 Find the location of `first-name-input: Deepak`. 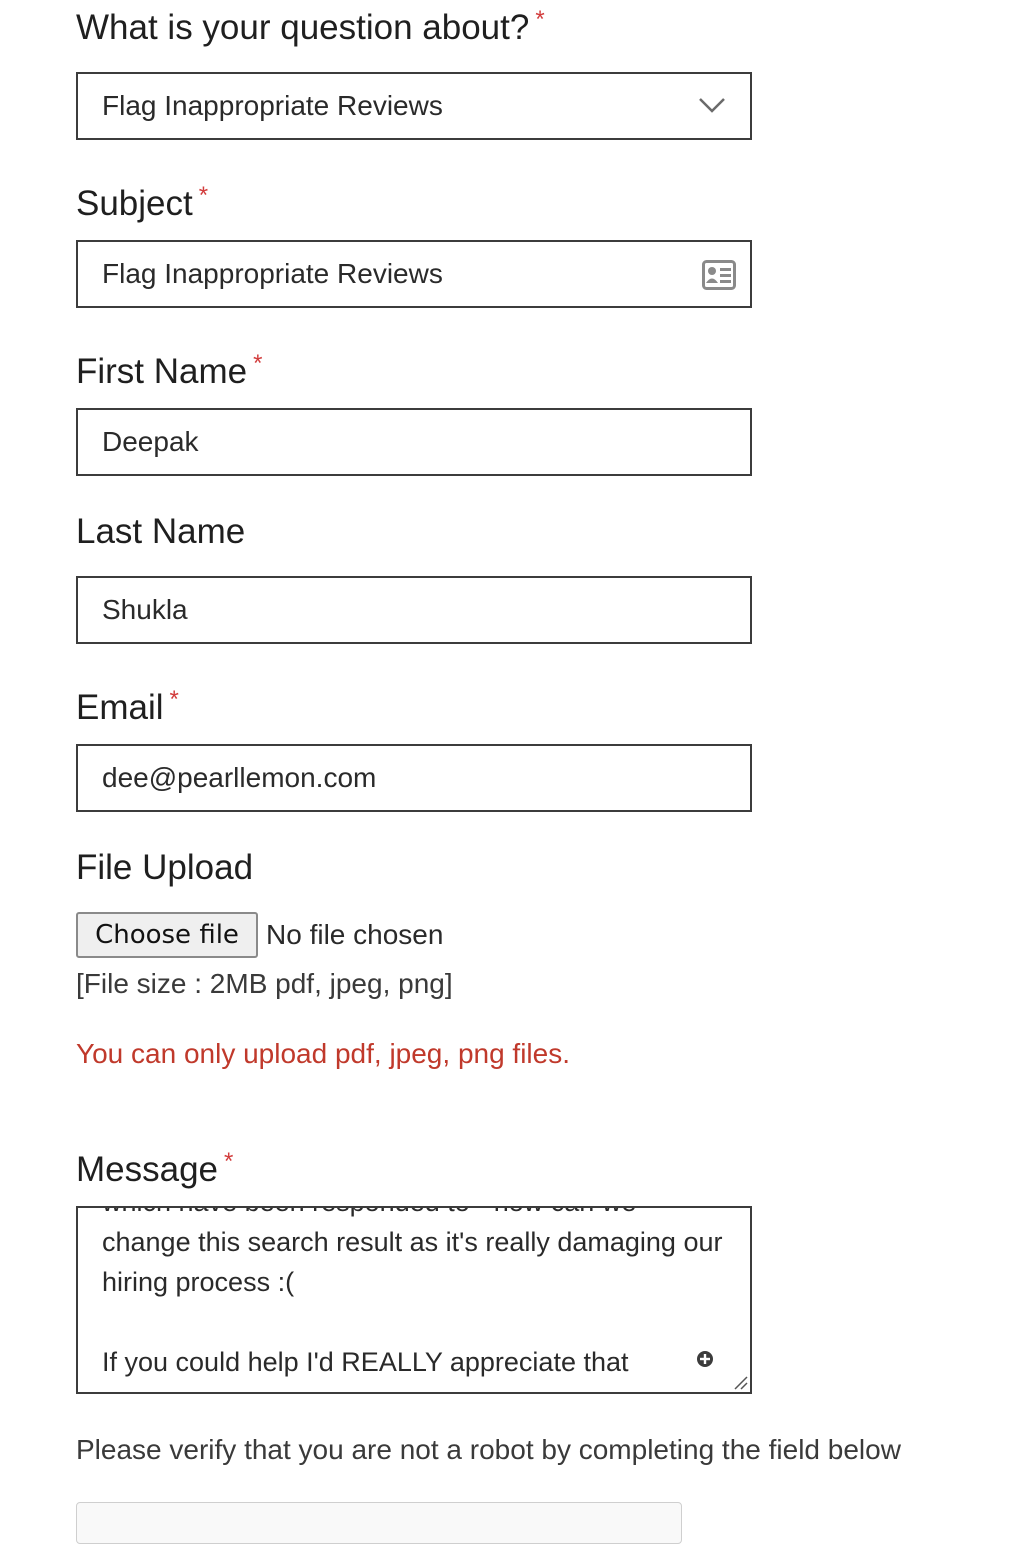

first-name-input: Deepak is located at coordinates (414, 442).